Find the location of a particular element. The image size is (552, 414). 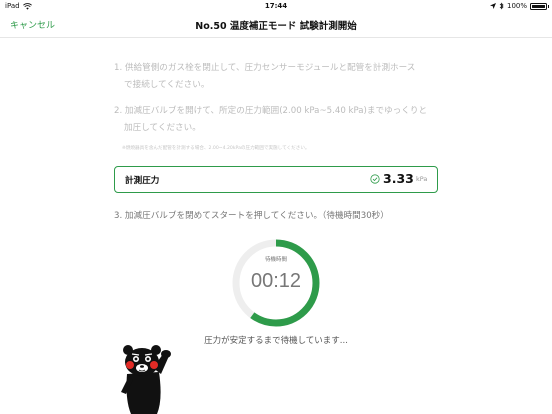

kumamon-mascot is located at coordinates (146, 379).